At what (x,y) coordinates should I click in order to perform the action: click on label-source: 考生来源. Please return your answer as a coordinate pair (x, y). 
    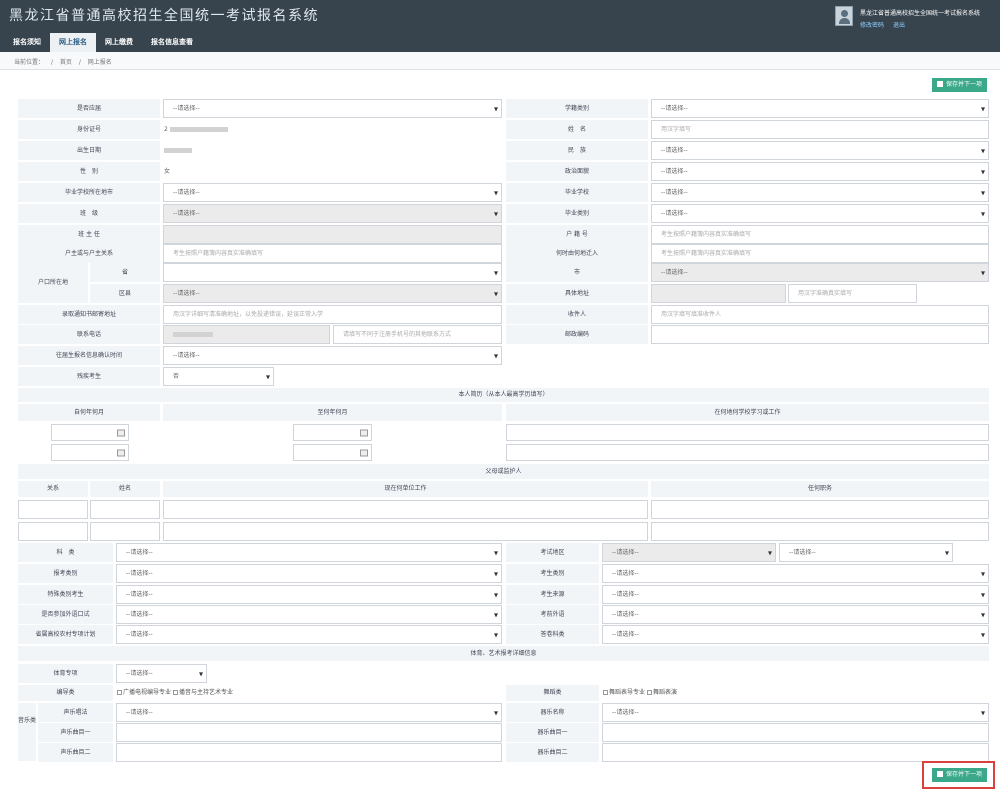
    Looking at the image, I should click on (552, 594).